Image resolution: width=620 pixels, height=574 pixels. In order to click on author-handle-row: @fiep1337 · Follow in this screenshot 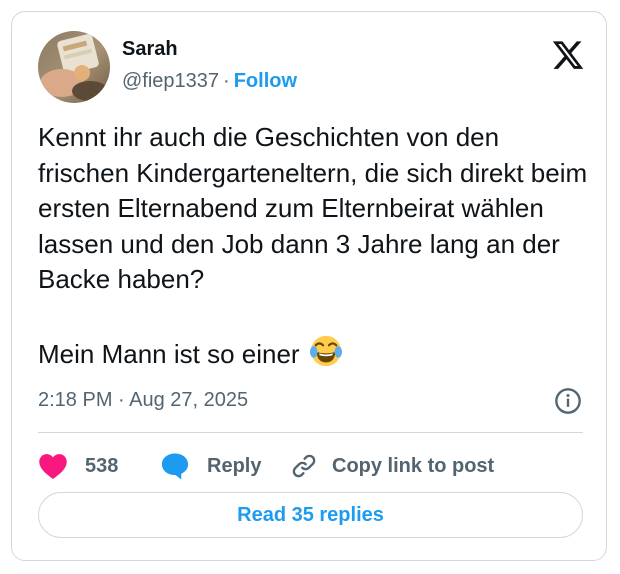, I will do `click(209, 81)`.